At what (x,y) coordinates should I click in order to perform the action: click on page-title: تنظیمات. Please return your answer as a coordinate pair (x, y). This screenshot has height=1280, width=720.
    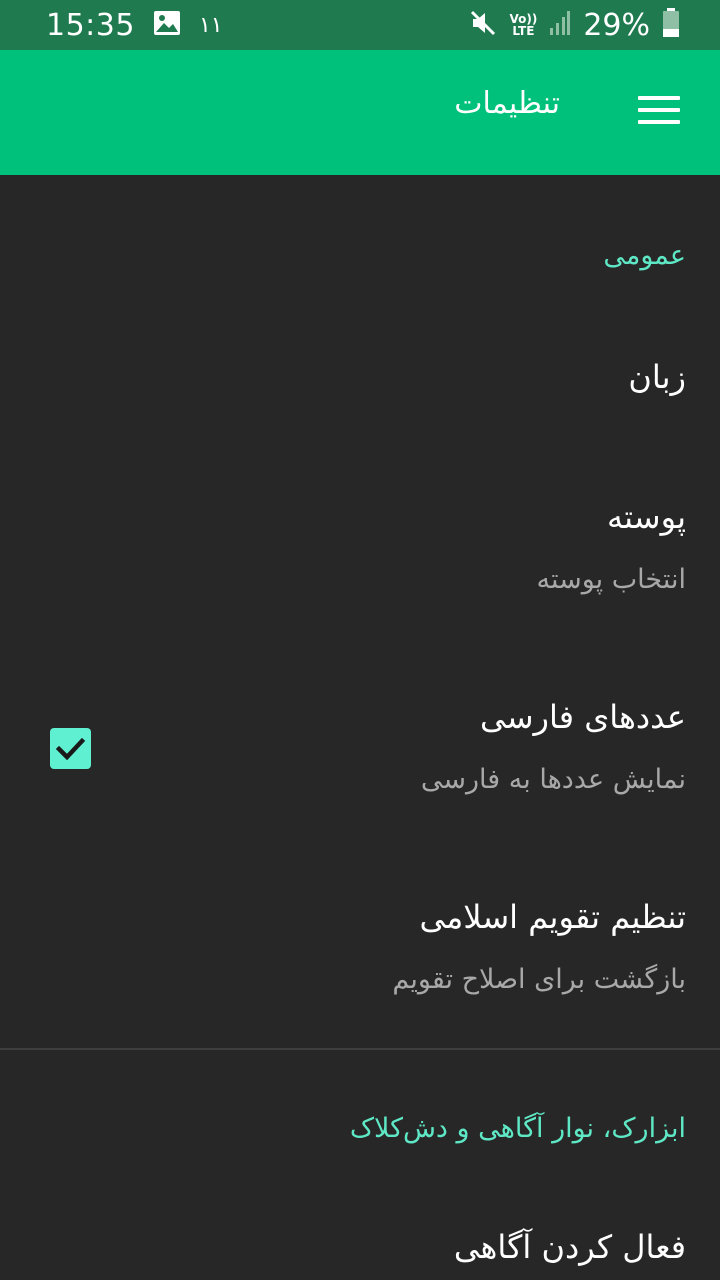
    Looking at the image, I should click on (507, 103).